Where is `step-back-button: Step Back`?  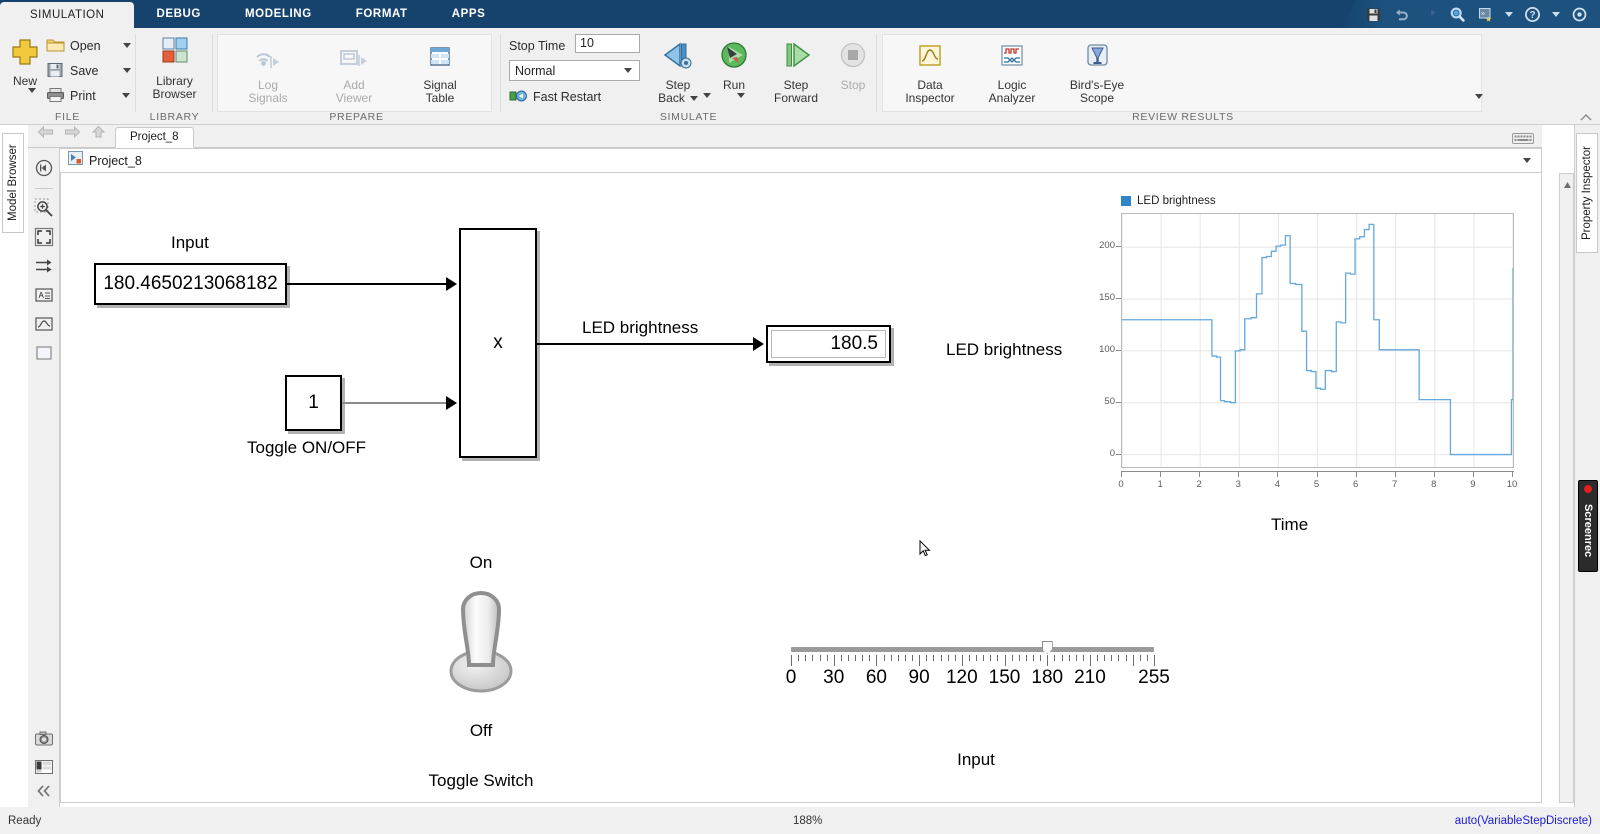 step-back-button: Step Back is located at coordinates (678, 73).